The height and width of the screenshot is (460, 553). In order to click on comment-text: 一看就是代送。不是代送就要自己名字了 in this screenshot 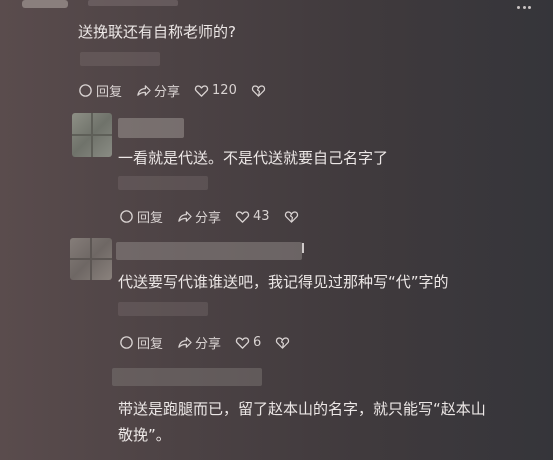, I will do `click(253, 158)`.